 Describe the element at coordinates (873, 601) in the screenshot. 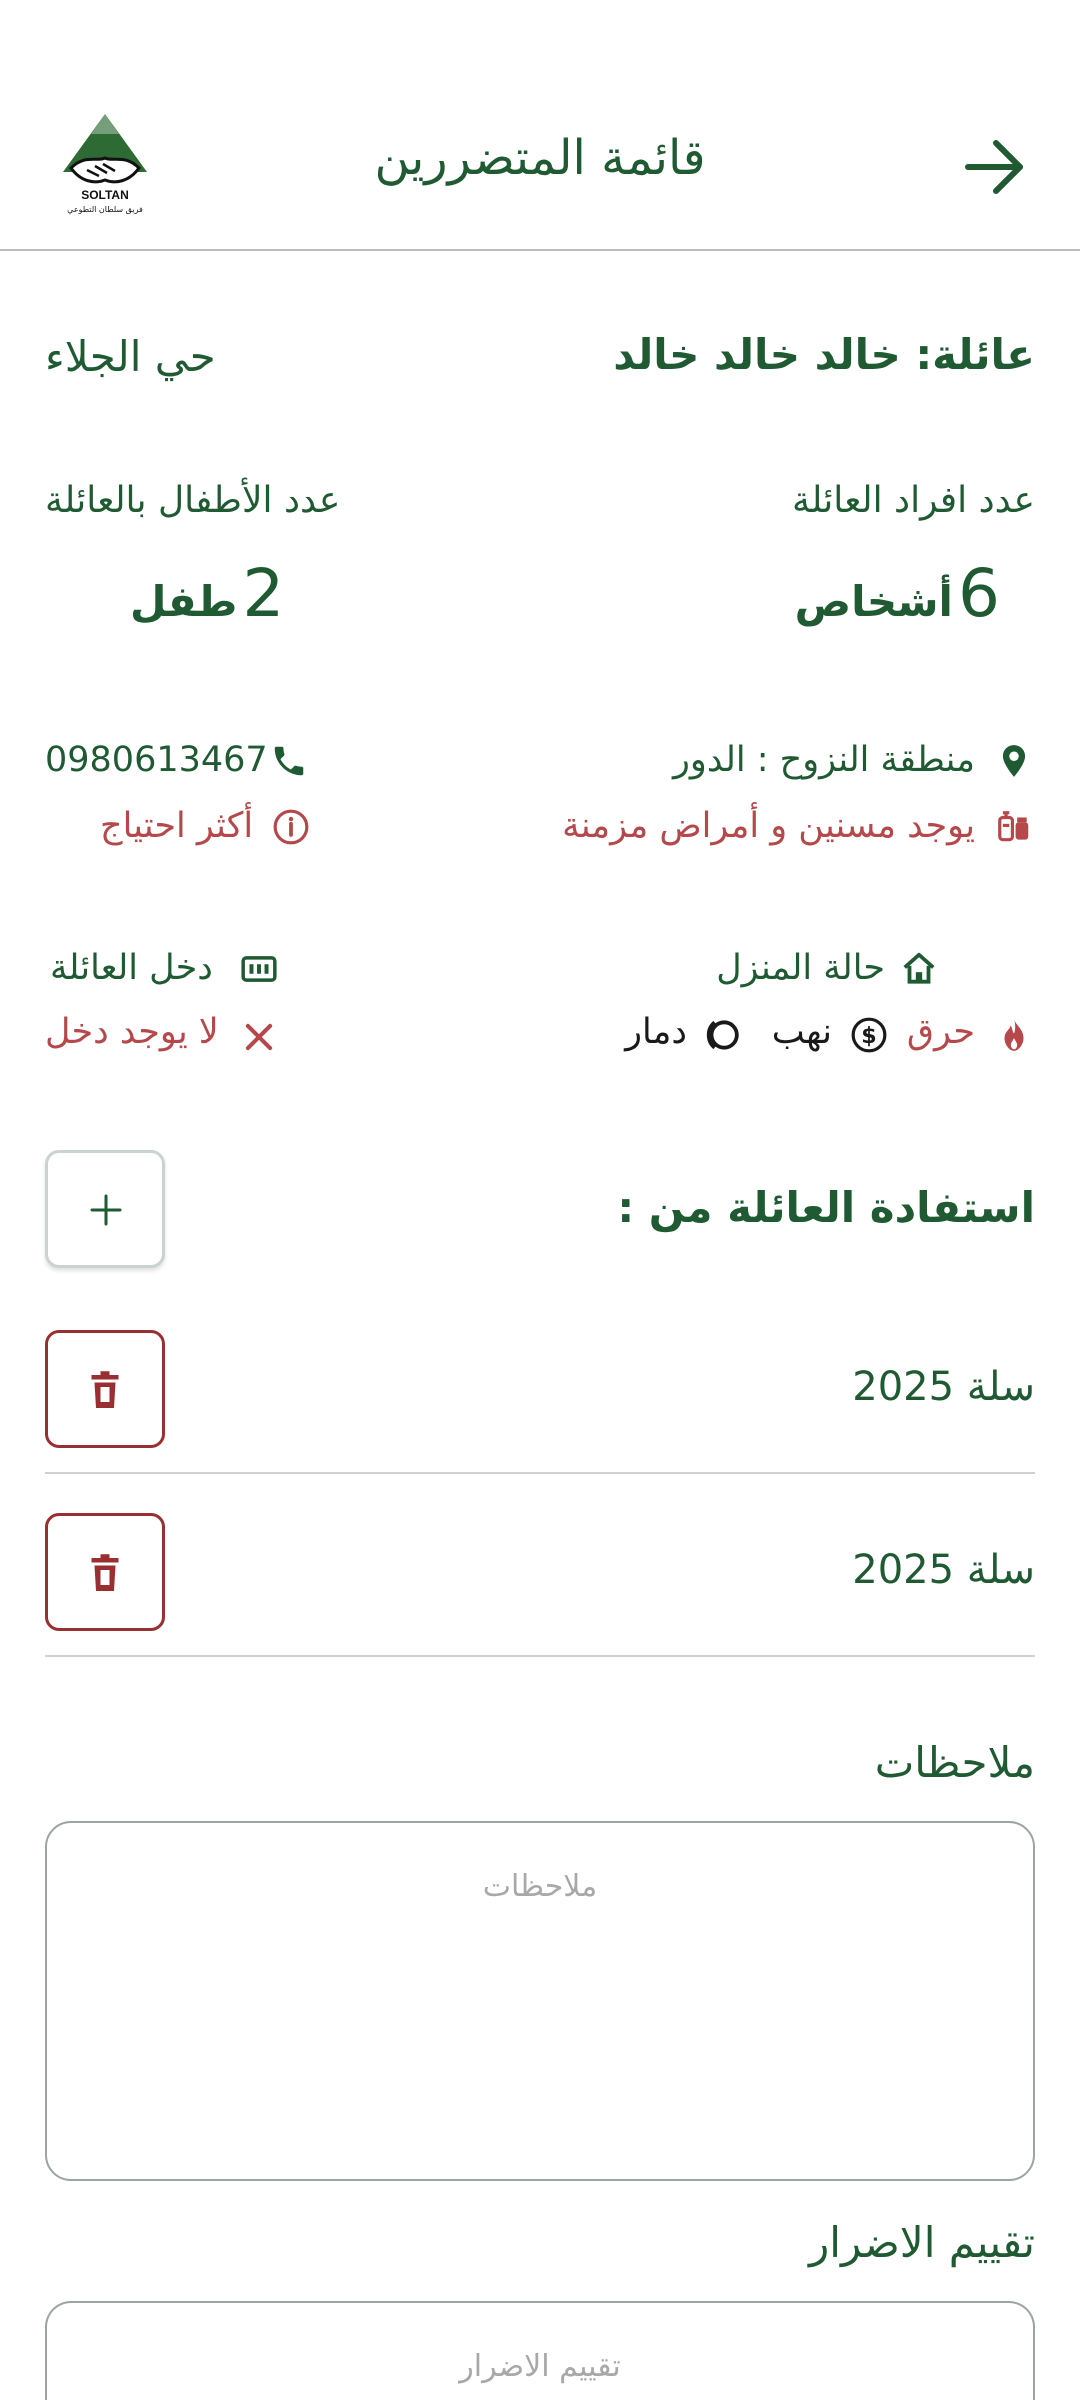

I see `members-unit: أشخاص` at that location.